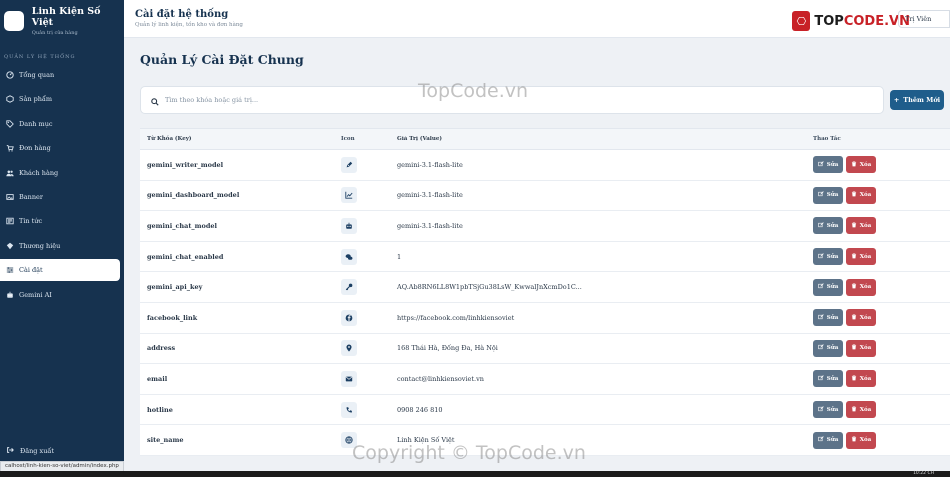  What do you see at coordinates (918, 19) in the screenshot?
I see `user-menu-label: Trị Viên` at bounding box center [918, 19].